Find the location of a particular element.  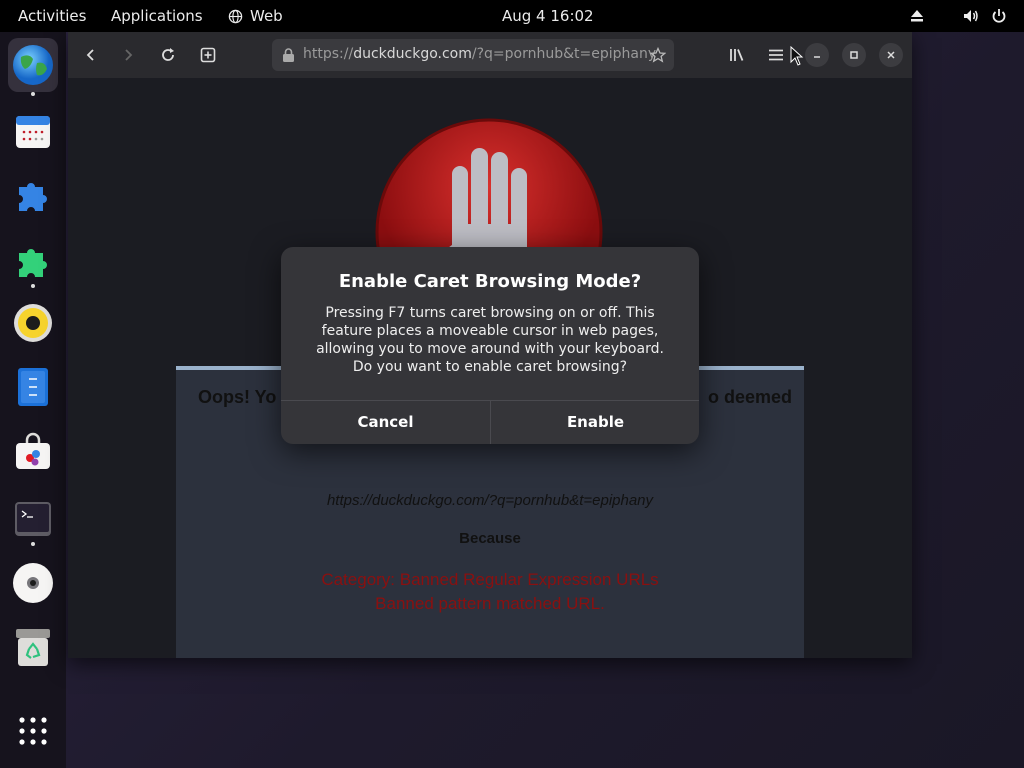

new-tab-button is located at coordinates (208, 55).